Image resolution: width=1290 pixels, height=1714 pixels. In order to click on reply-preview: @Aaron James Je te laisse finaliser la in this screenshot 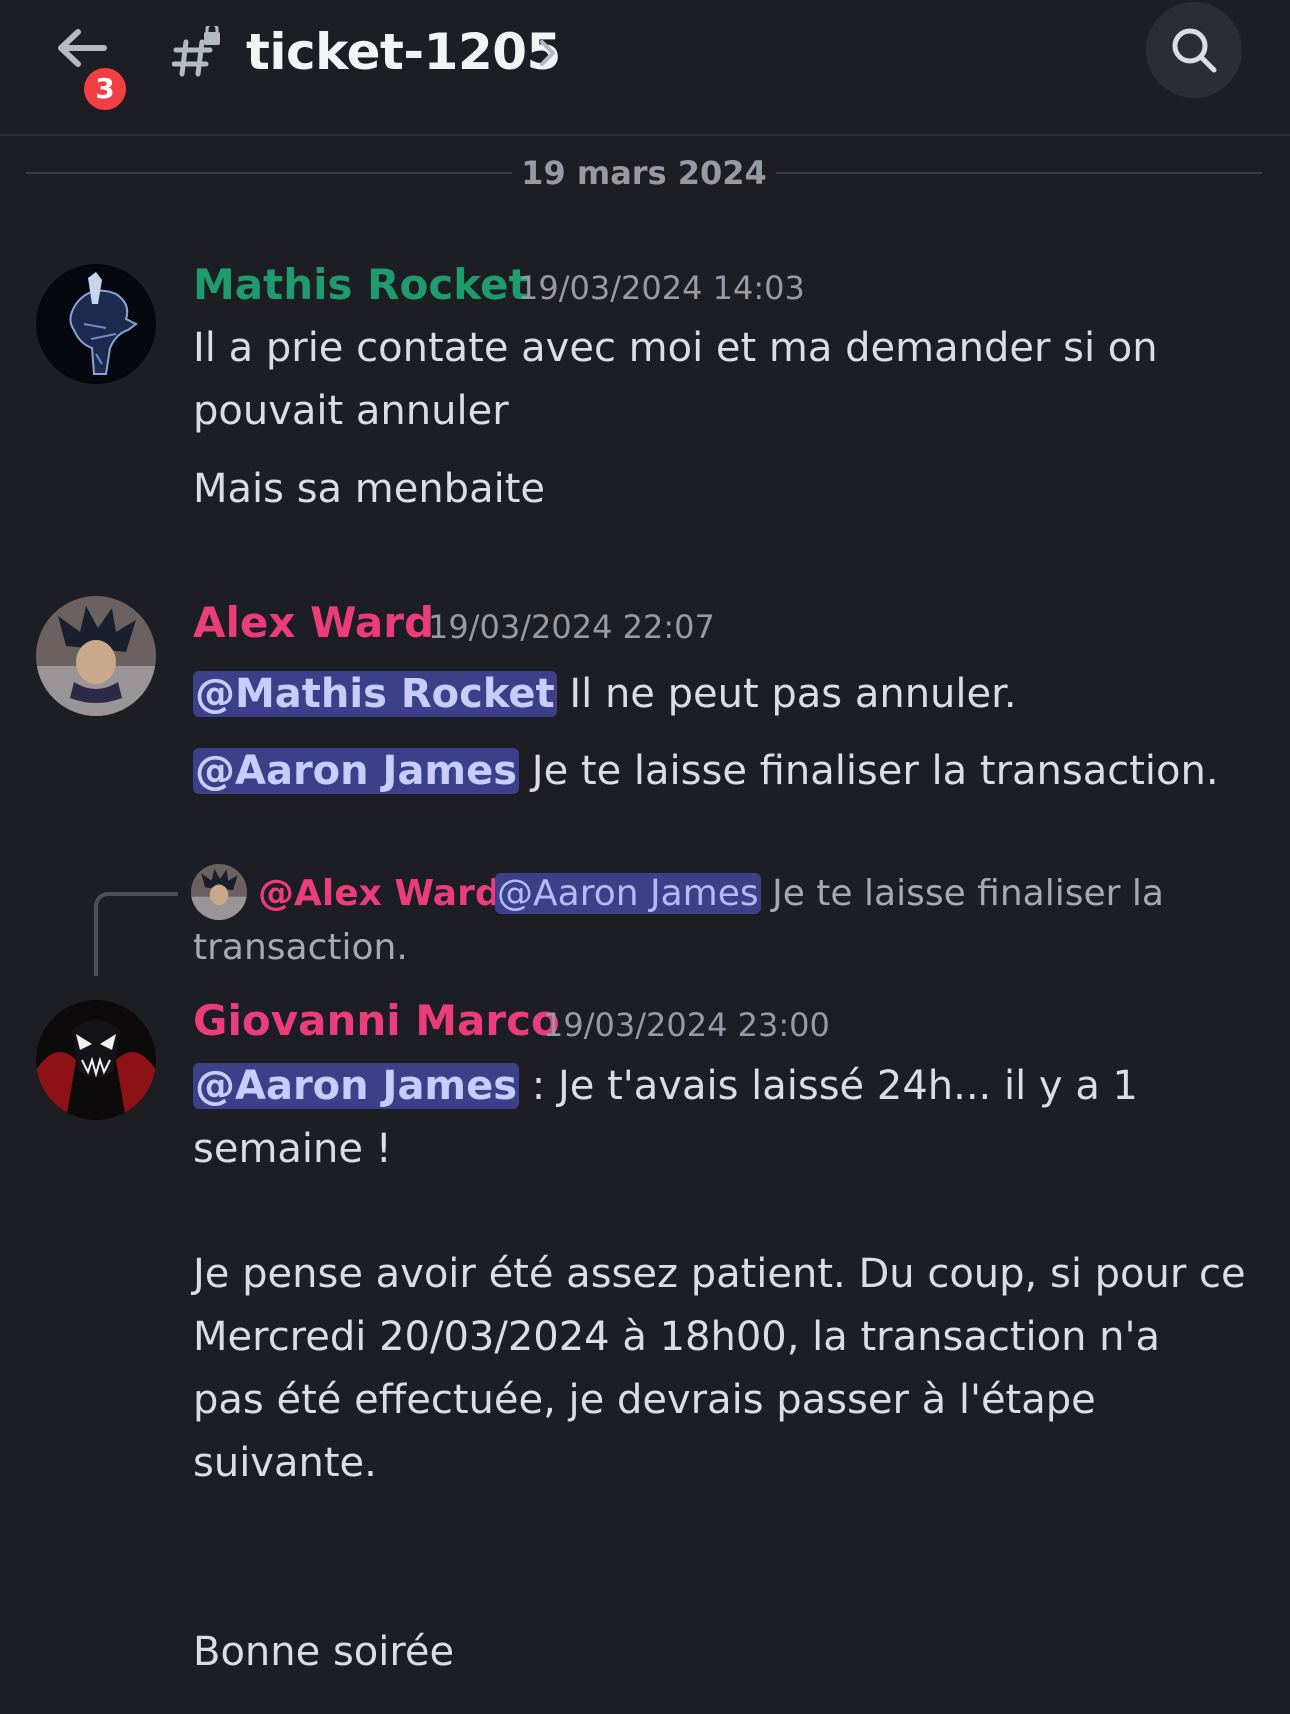, I will do `click(829, 894)`.